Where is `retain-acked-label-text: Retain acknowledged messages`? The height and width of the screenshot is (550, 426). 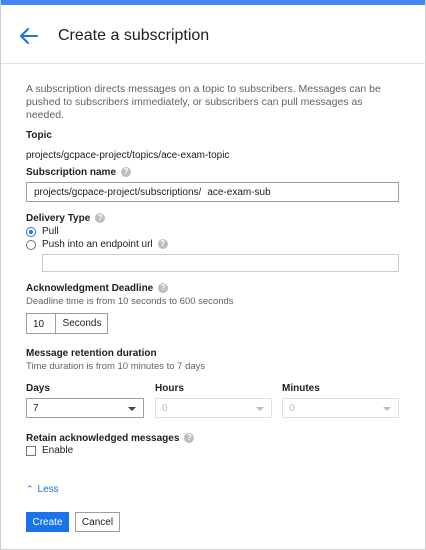
retain-acked-label-text: Retain acknowledged messages is located at coordinates (103, 438).